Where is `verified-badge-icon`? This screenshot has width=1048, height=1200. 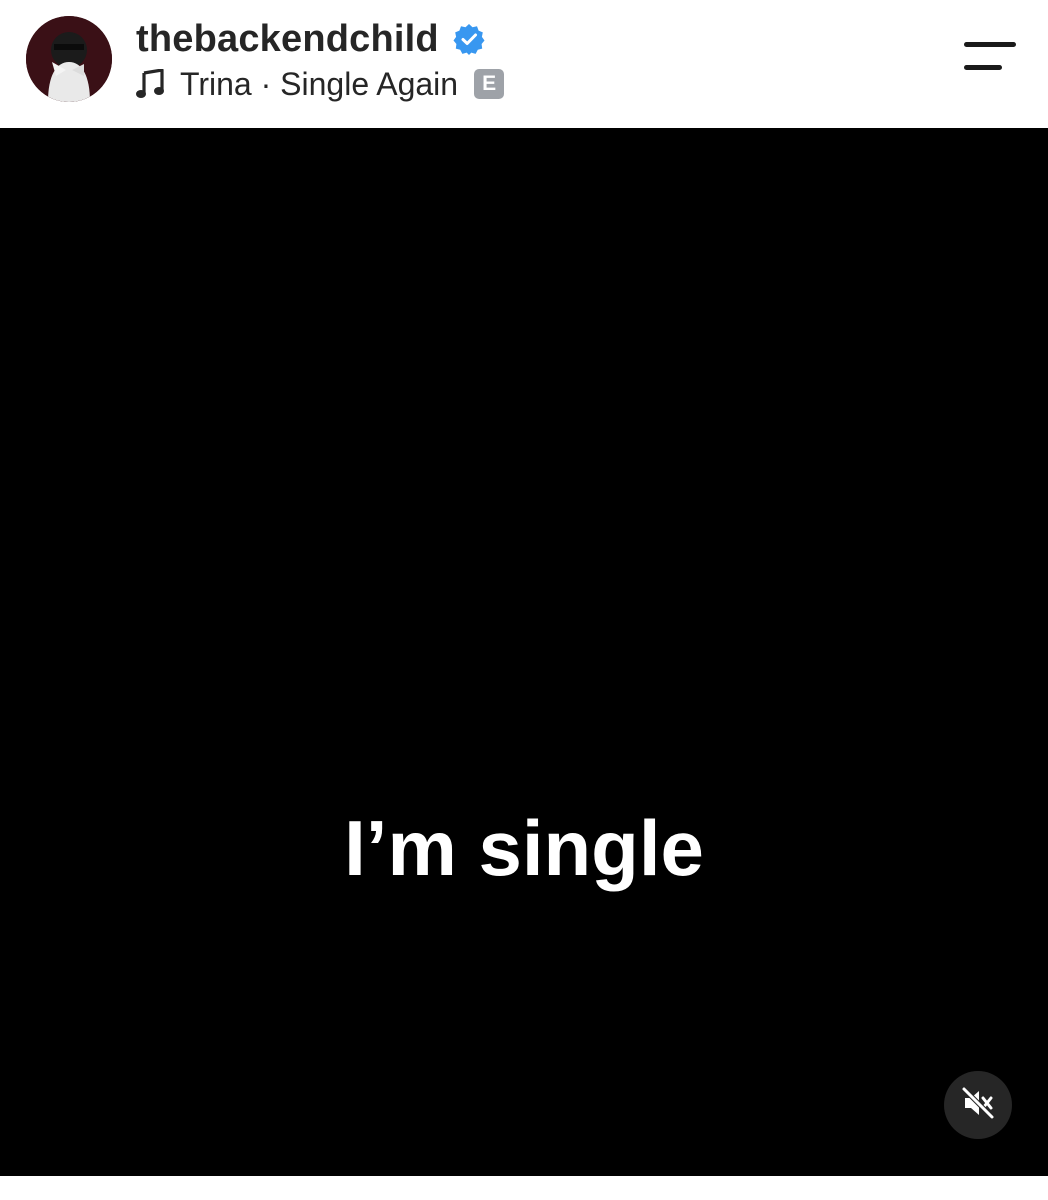
verified-badge-icon is located at coordinates (469, 39).